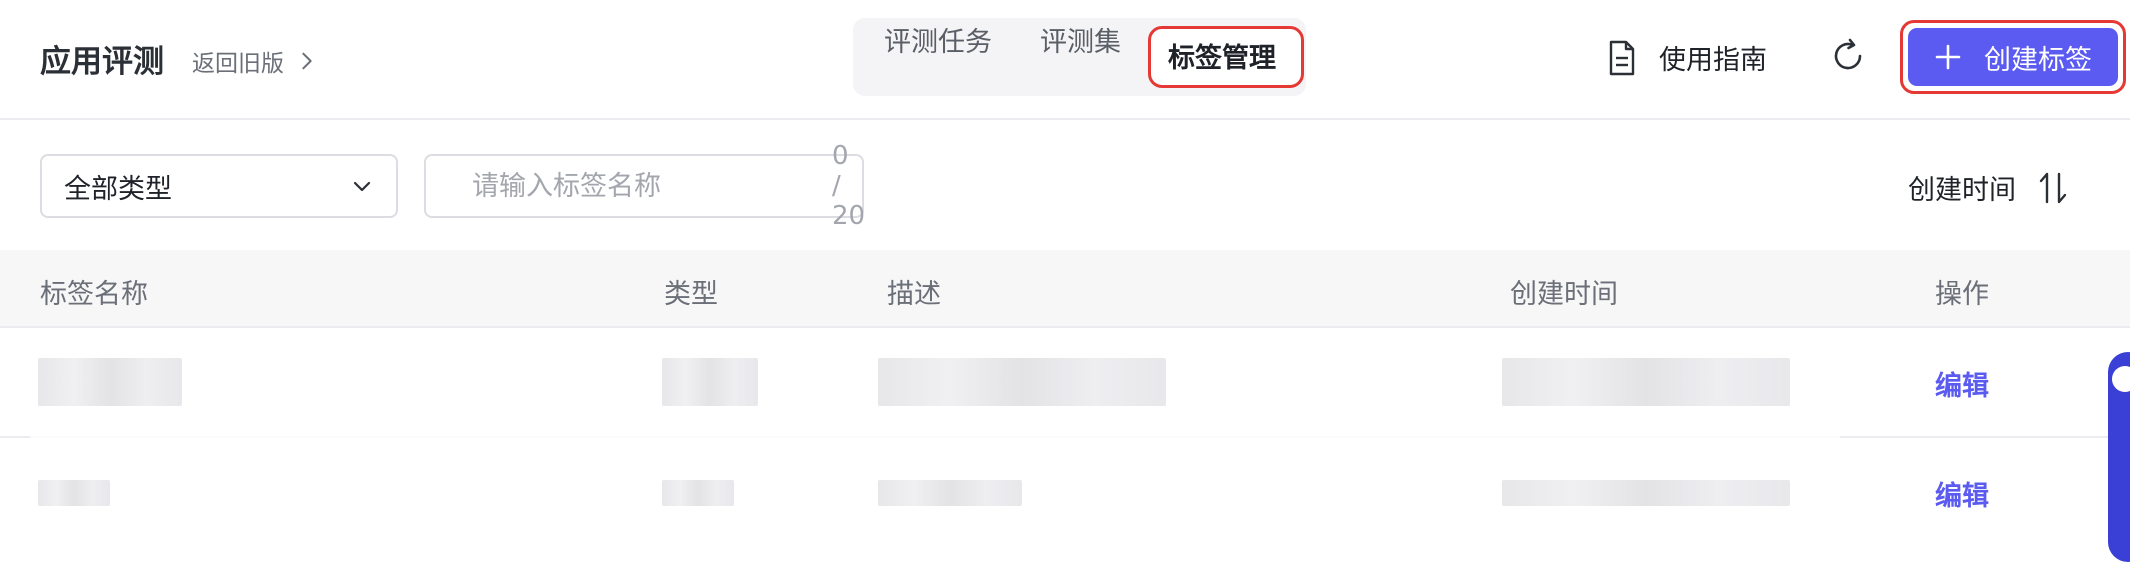 The height and width of the screenshot is (562, 2130). I want to click on create-tag-label: 创建标签, so click(2038, 60).